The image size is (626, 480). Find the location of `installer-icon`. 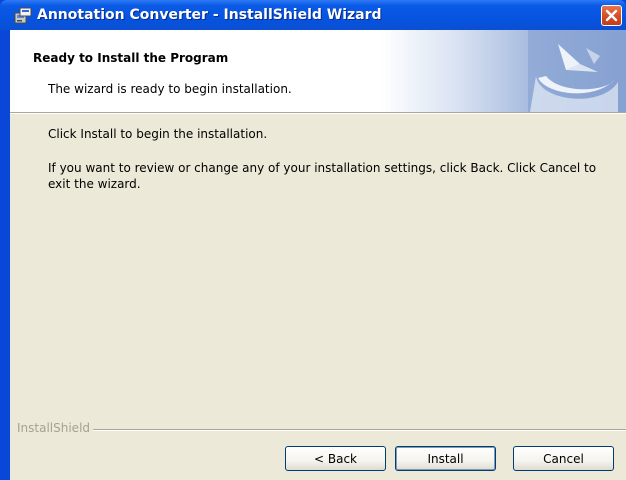

installer-icon is located at coordinates (23, 15).